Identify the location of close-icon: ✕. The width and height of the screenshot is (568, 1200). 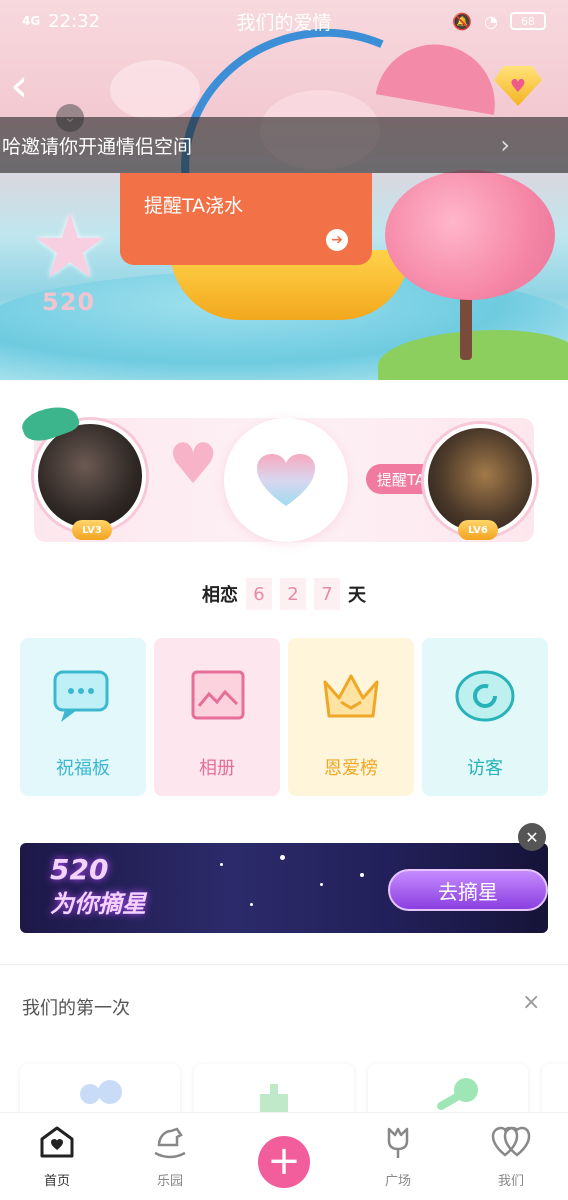
(532, 837).